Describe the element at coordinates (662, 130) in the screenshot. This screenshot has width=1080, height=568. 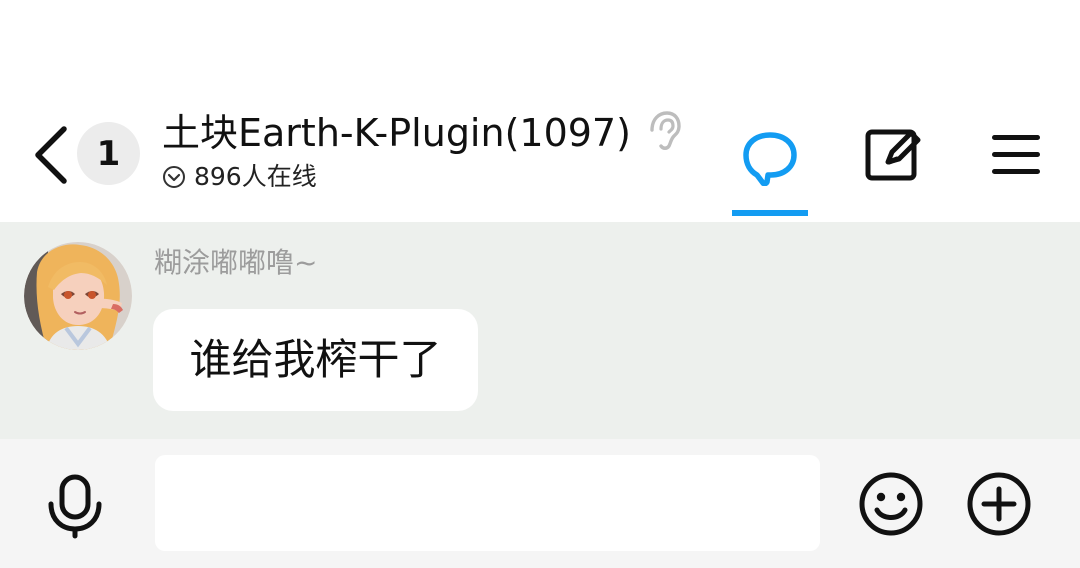
I see `ear-icon` at that location.